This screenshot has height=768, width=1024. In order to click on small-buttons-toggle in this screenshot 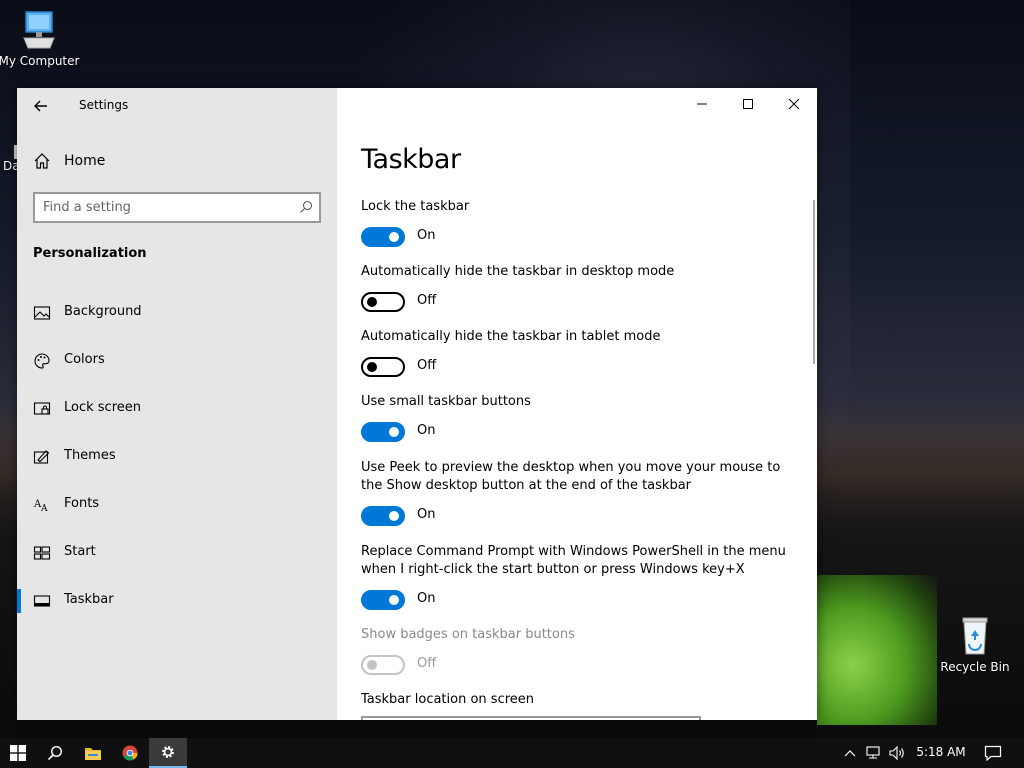, I will do `click(383, 432)`.